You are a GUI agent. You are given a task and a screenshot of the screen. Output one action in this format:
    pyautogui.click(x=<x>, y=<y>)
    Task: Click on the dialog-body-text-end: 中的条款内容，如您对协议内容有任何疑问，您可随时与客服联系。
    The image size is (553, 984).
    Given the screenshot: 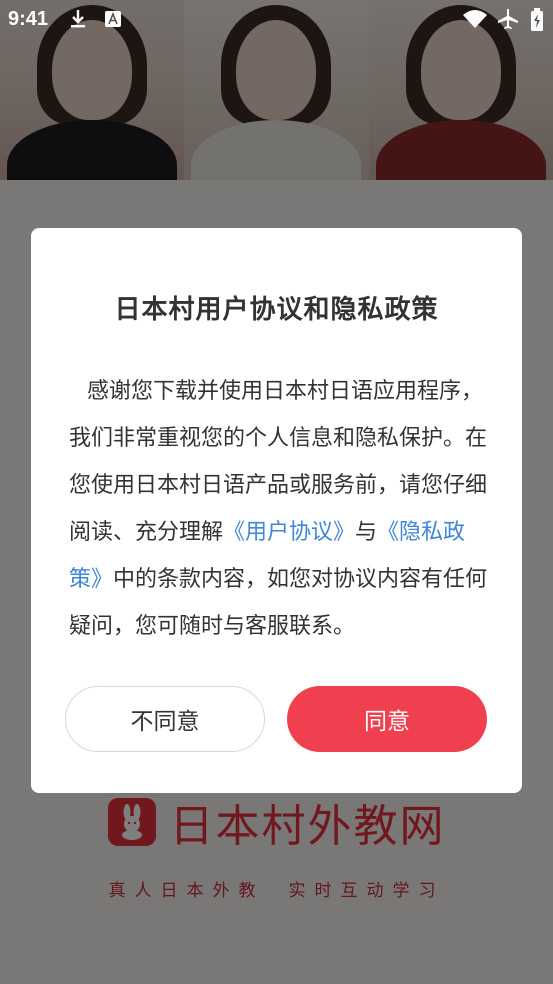 What is the action you would take?
    pyautogui.click(x=278, y=603)
    